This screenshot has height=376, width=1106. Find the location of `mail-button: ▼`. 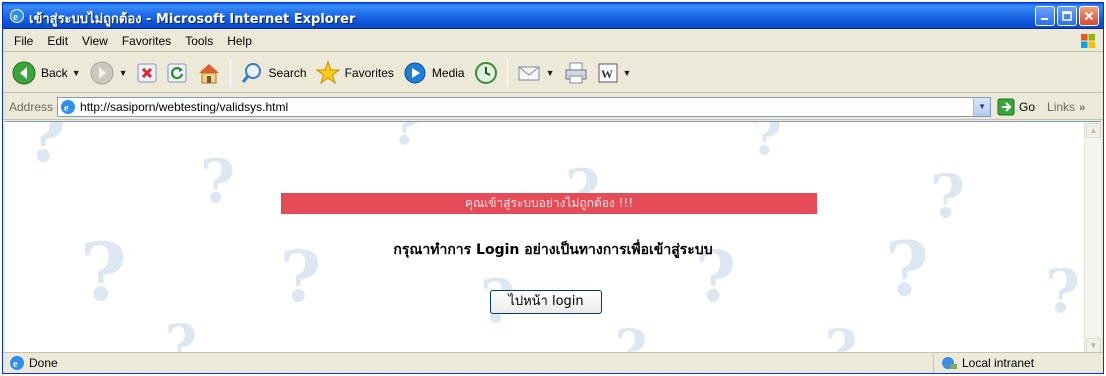

mail-button: ▼ is located at coordinates (535, 73).